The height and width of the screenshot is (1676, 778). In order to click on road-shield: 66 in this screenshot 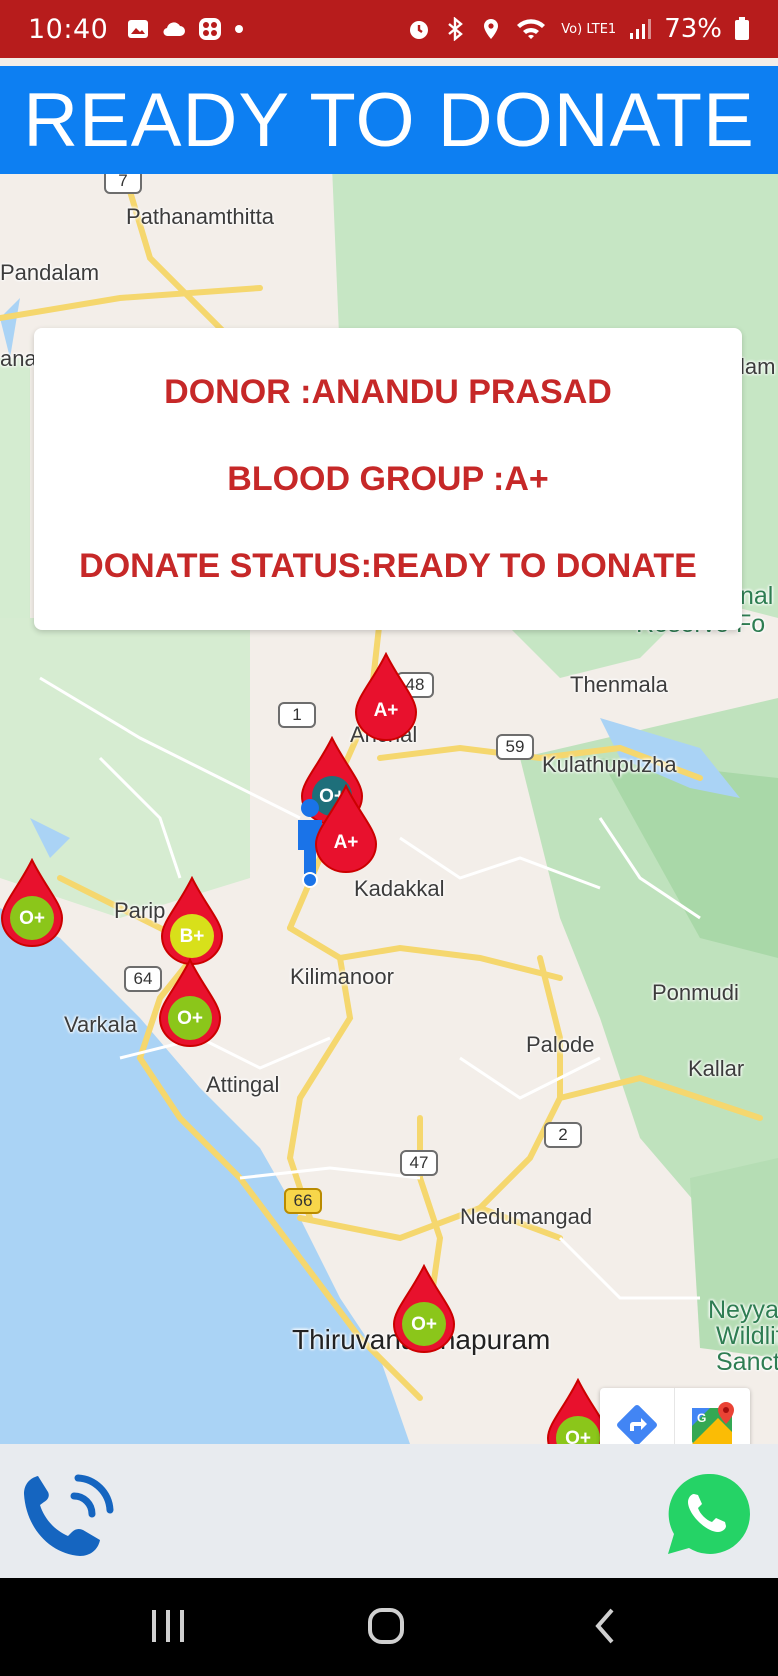, I will do `click(303, 1201)`.